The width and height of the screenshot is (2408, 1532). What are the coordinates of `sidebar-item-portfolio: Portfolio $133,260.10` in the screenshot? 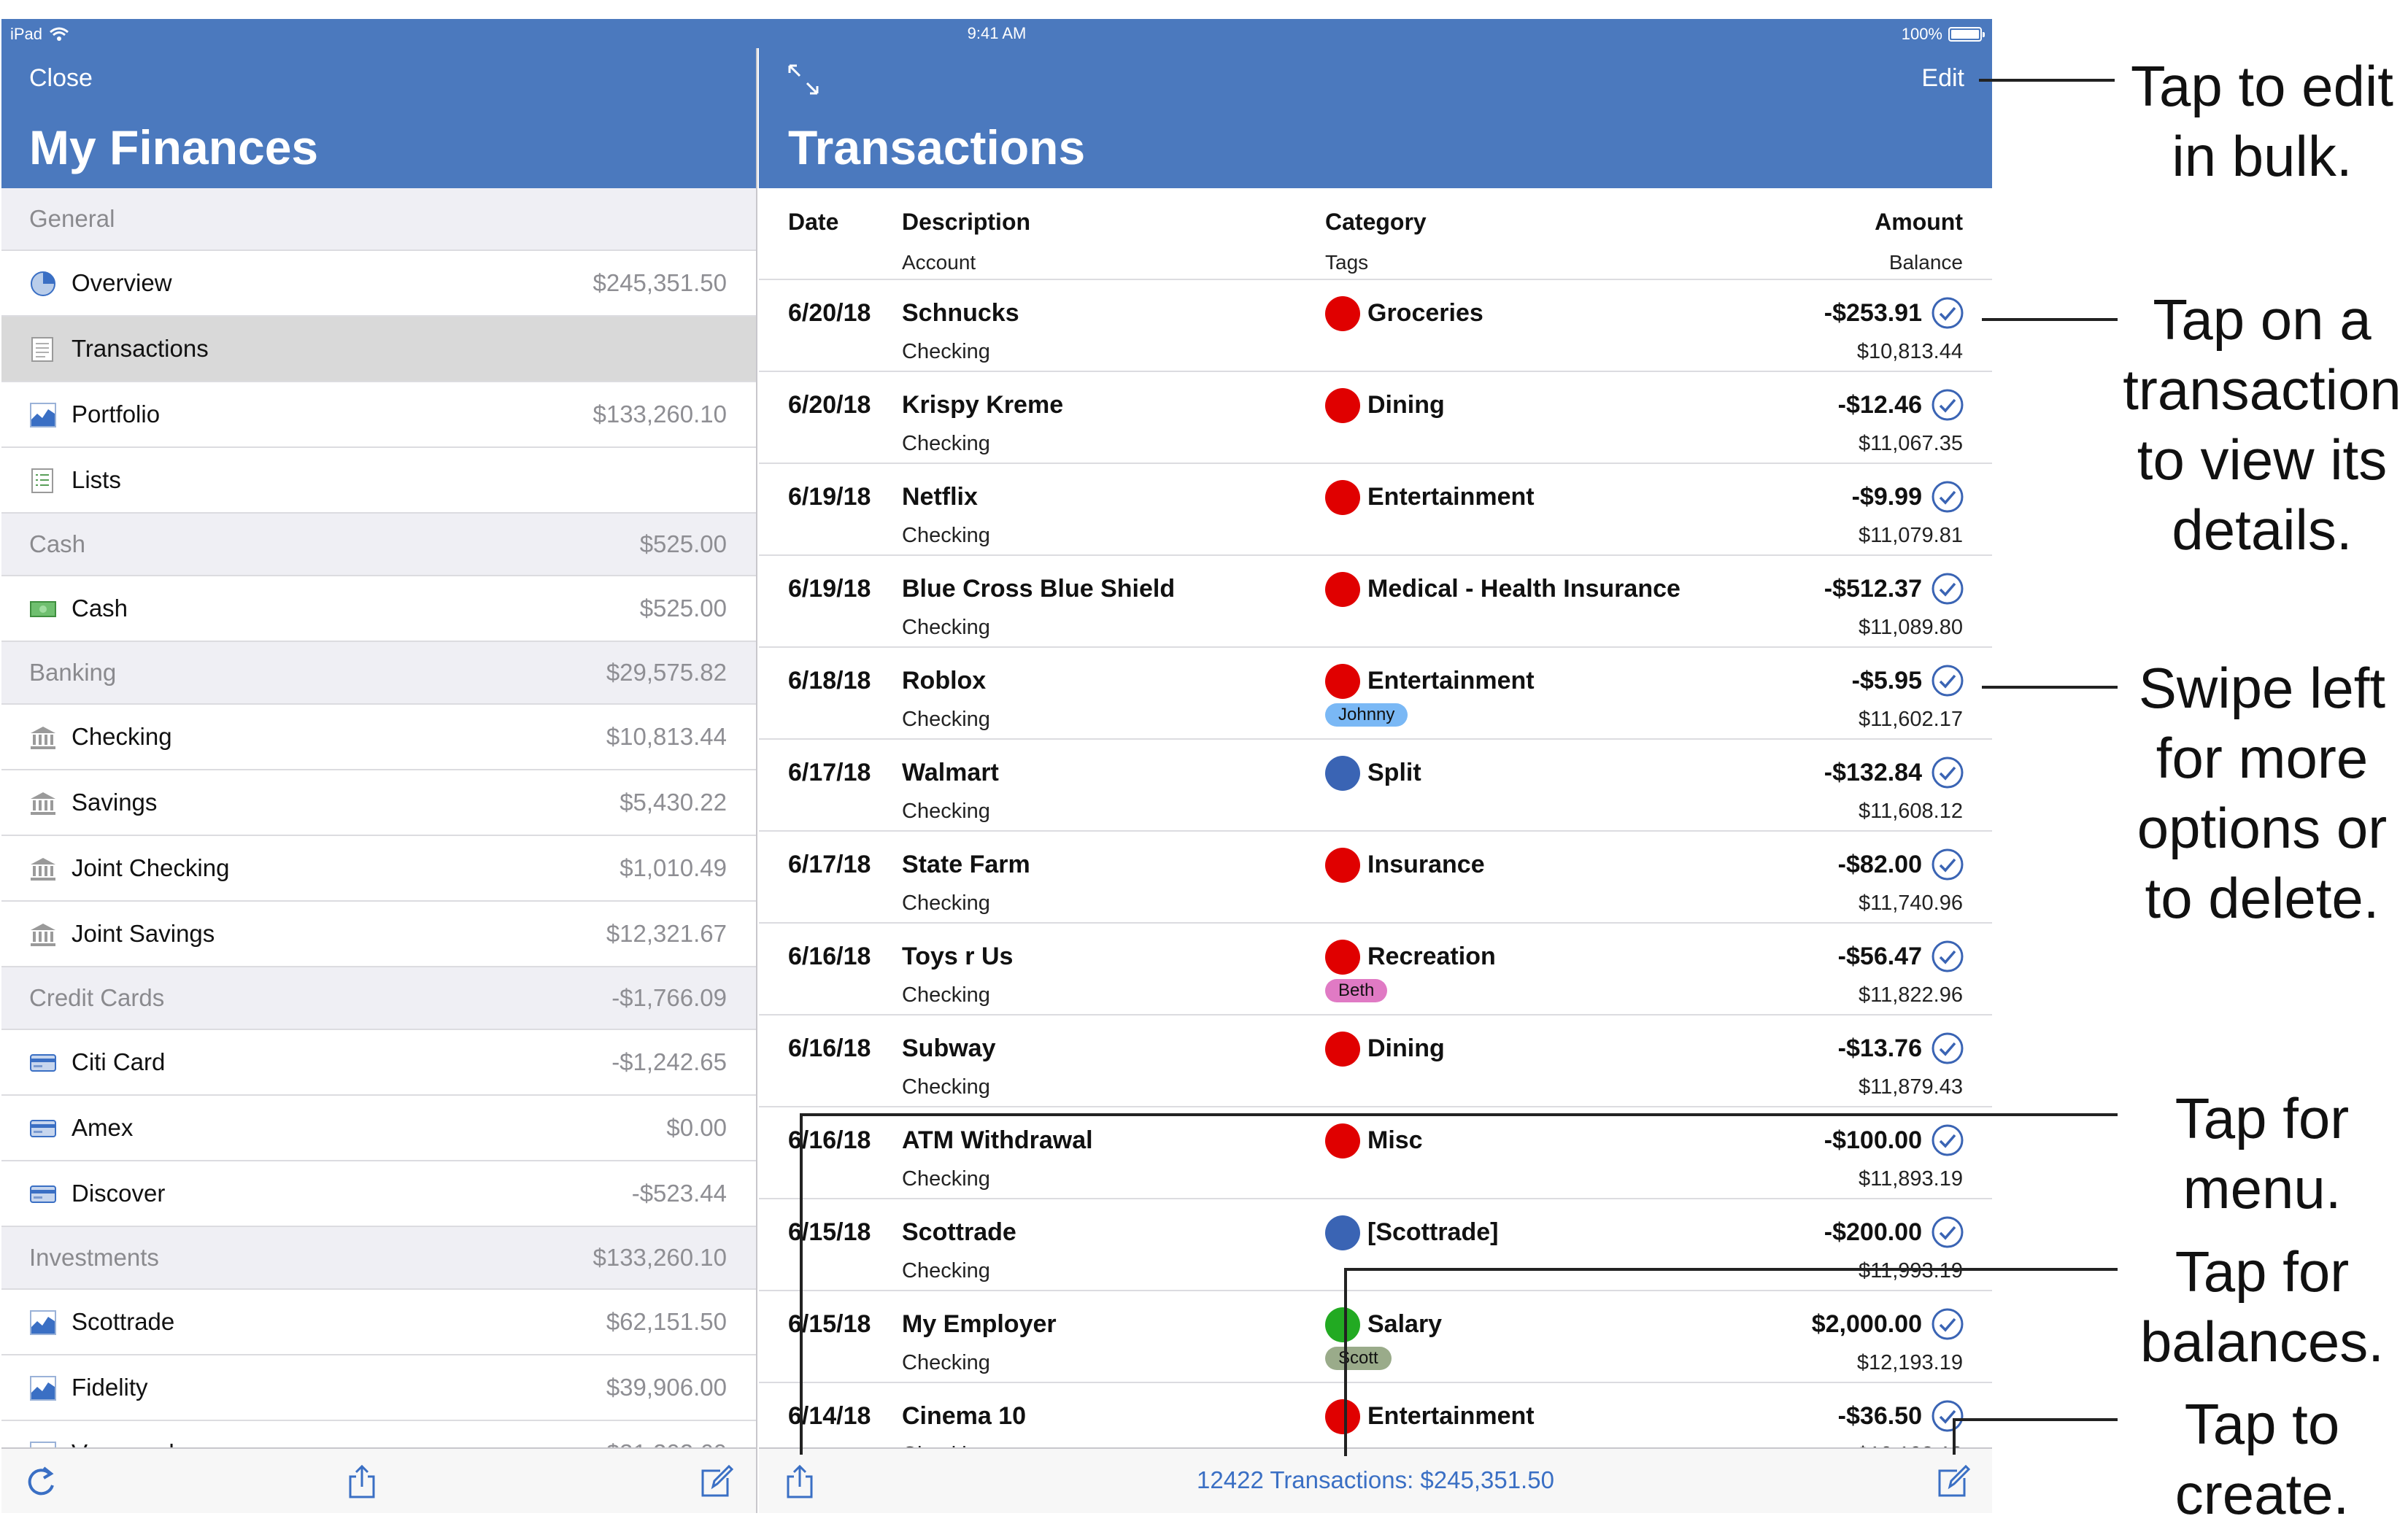 It's located at (378, 415).